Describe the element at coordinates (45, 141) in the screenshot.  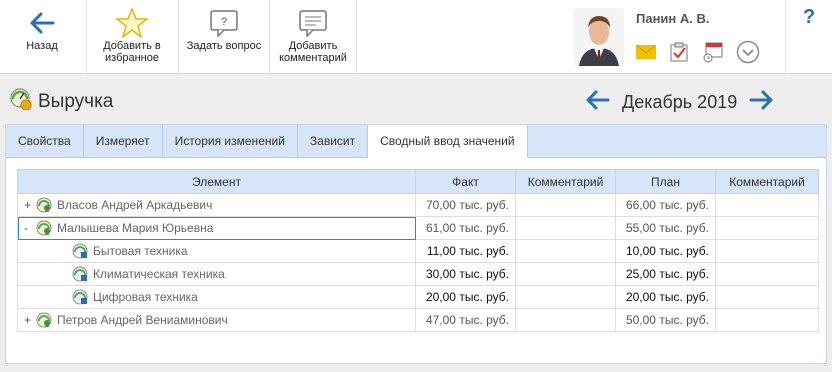
I see `tab-properties: Свойства` at that location.